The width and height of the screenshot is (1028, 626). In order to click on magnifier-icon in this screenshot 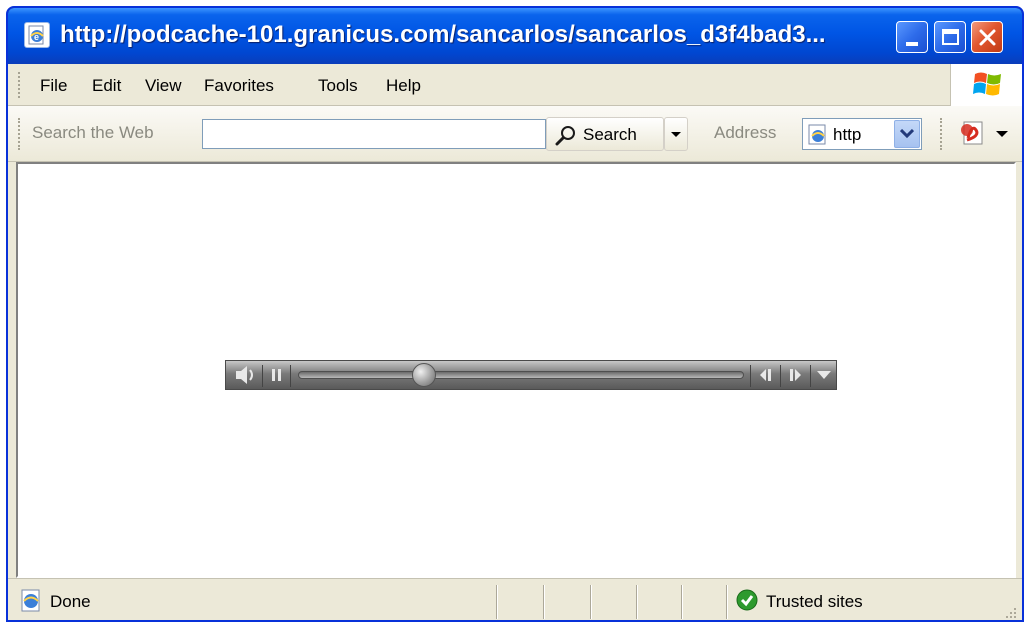, I will do `click(565, 136)`.